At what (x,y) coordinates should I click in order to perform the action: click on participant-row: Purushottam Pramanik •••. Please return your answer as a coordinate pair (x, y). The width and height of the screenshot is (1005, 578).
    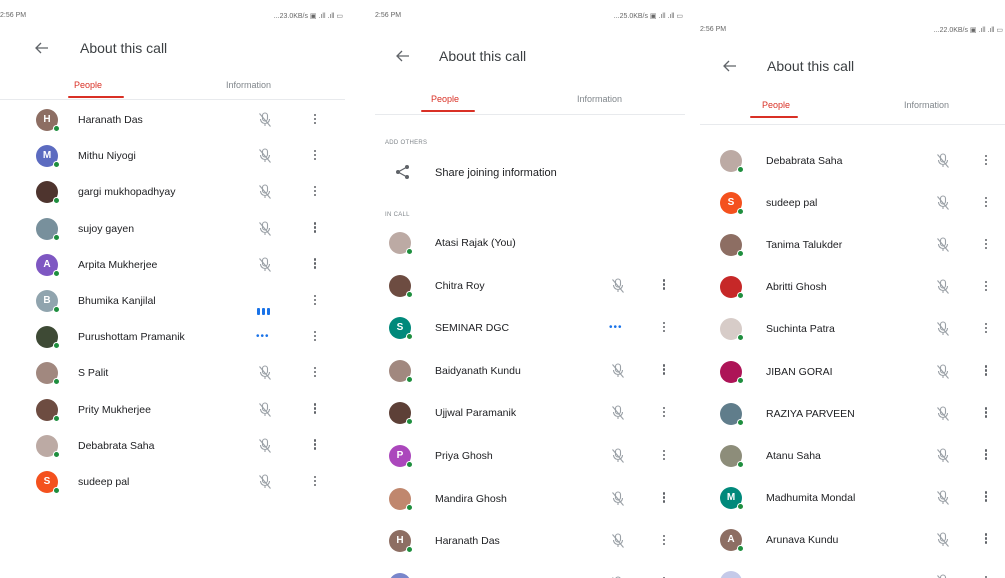
    Looking at the image, I should click on (172, 337).